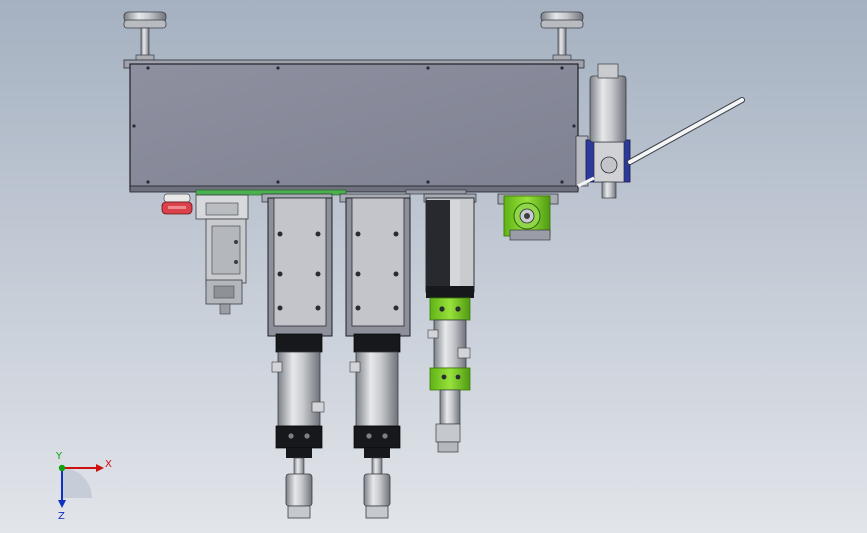 The height and width of the screenshot is (533, 867). What do you see at coordinates (108, 464) in the screenshot?
I see `axis-x-label: X` at bounding box center [108, 464].